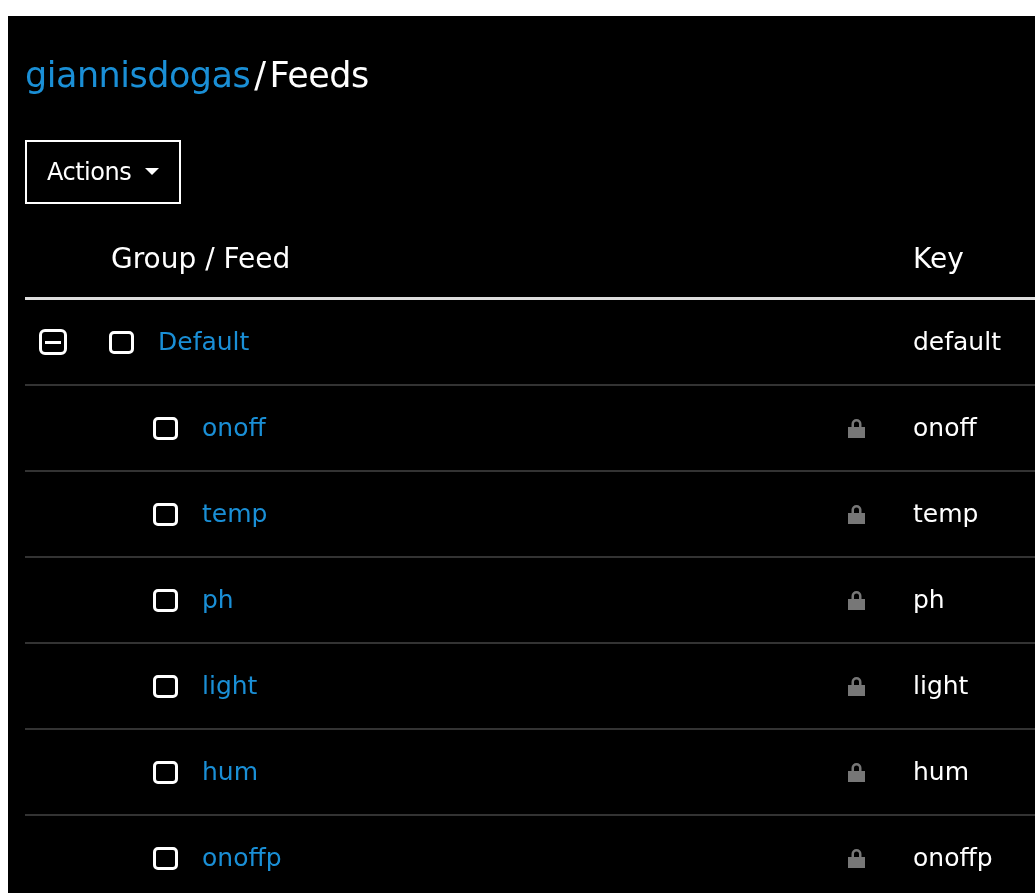 This screenshot has width=1035, height=893. Describe the element at coordinates (945, 428) in the screenshot. I see `key-text: onoff` at that location.